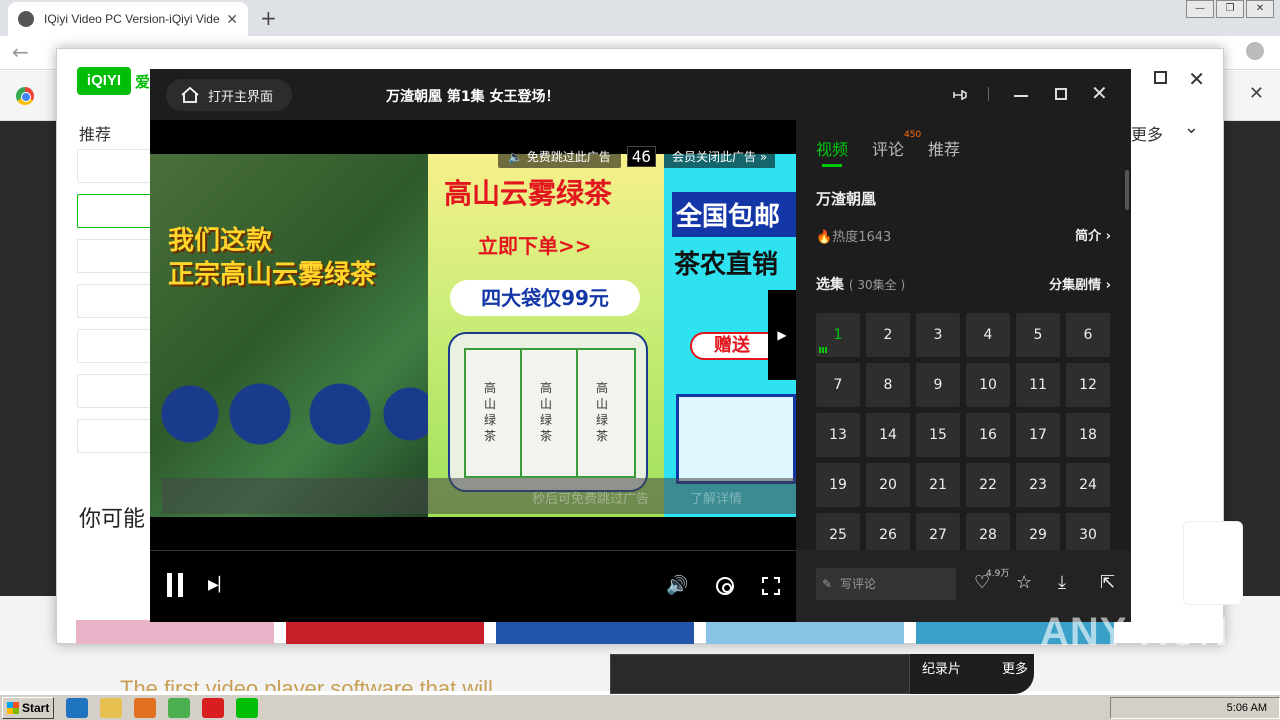 This screenshot has height=720, width=1280. What do you see at coordinates (247, 707) in the screenshot?
I see `iqiyi-taskbar-icon` at bounding box center [247, 707].